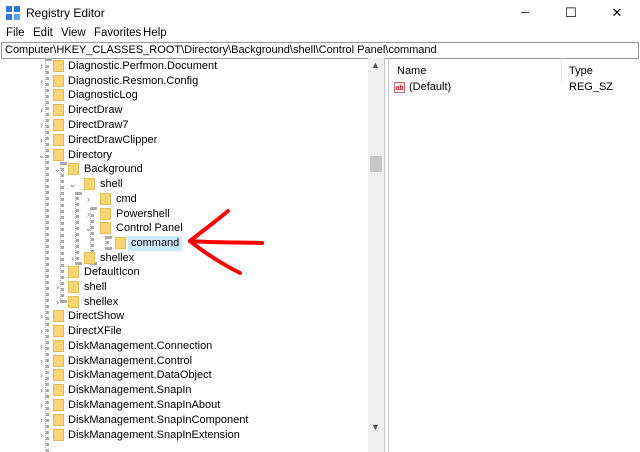 This screenshot has height=452, width=640. What do you see at coordinates (184, 169) in the screenshot?
I see `tree-item: ⌄ Background` at bounding box center [184, 169].